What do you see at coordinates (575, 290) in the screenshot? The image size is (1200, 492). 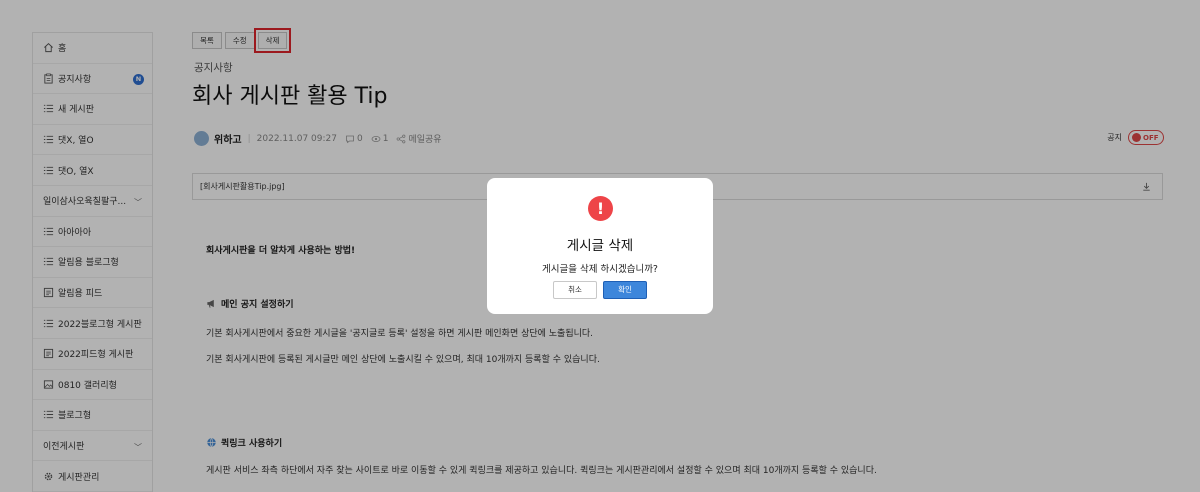 I see `cancel-button: 취소` at bounding box center [575, 290].